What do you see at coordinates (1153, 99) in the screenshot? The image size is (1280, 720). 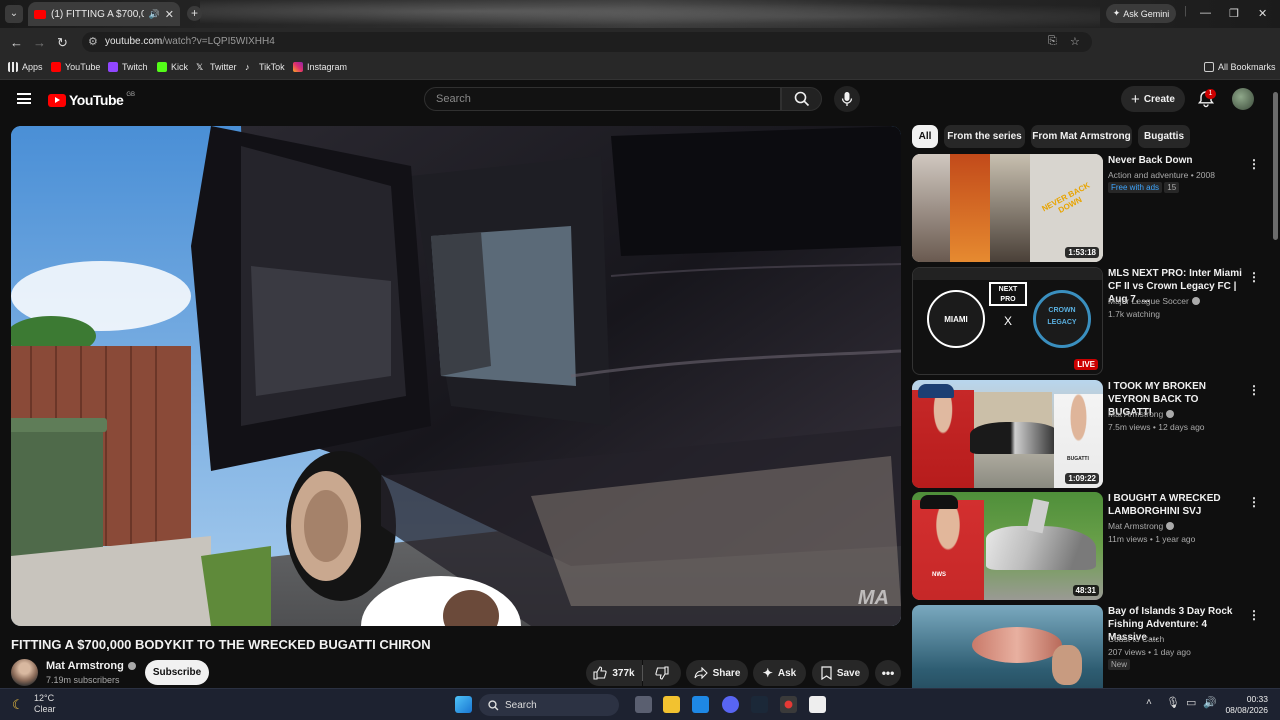 I see `create-button: + Create` at bounding box center [1153, 99].